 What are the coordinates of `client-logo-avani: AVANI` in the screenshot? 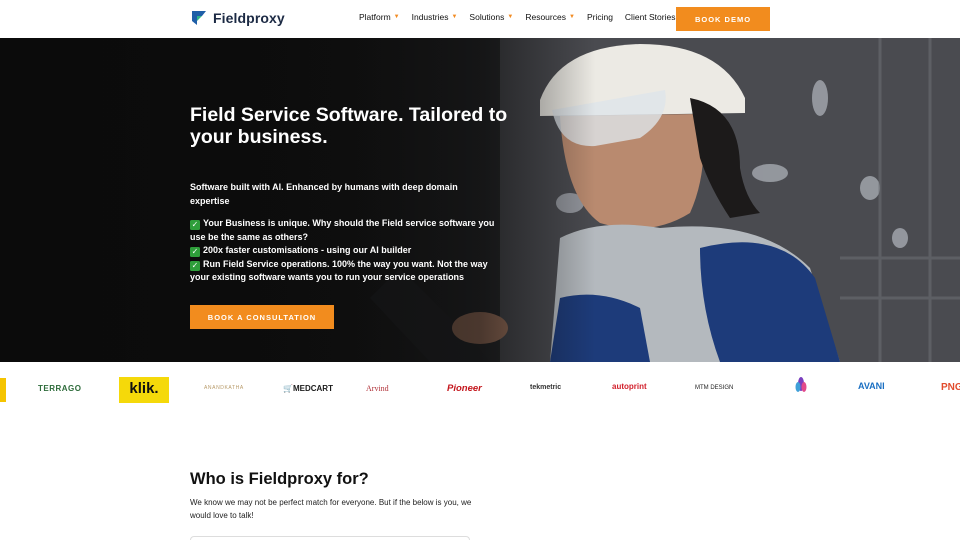 It's located at (871, 386).